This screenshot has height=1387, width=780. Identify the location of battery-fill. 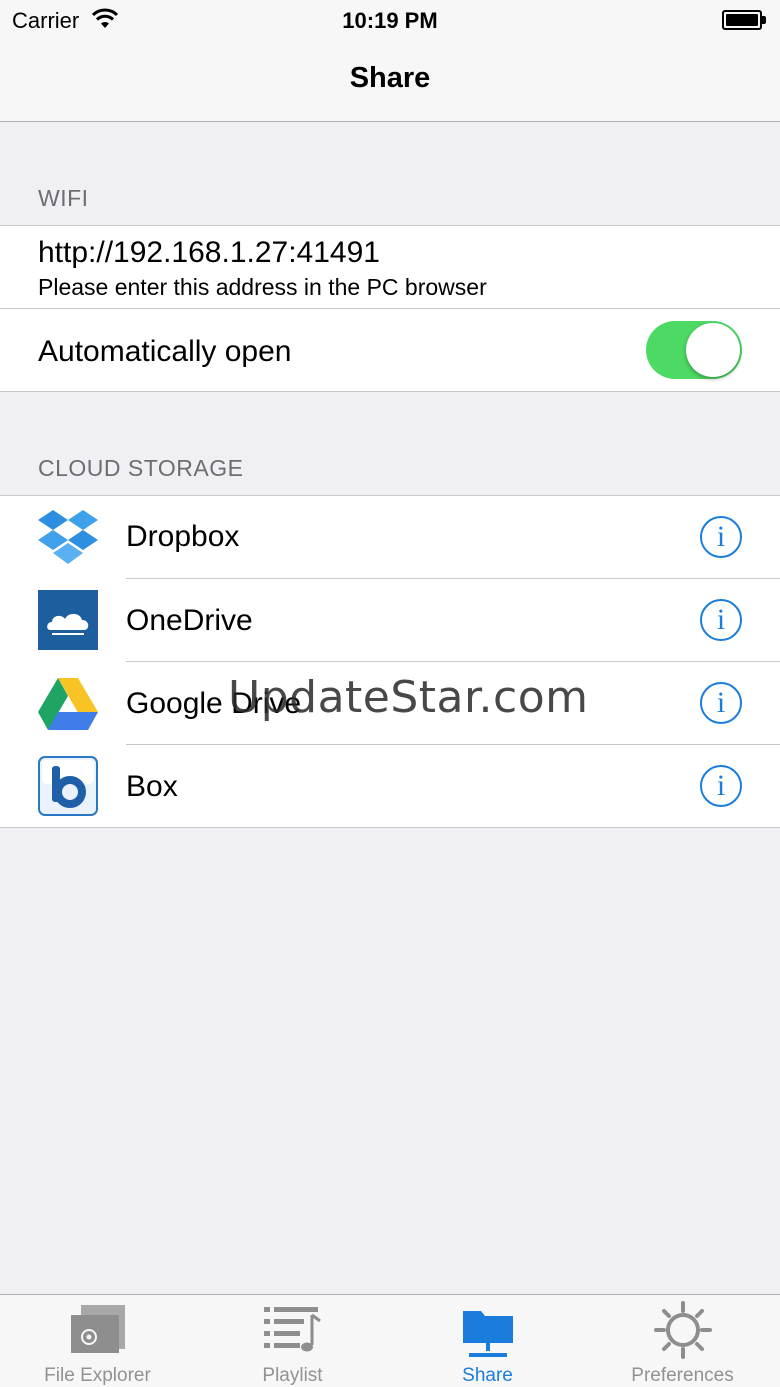
(742, 20).